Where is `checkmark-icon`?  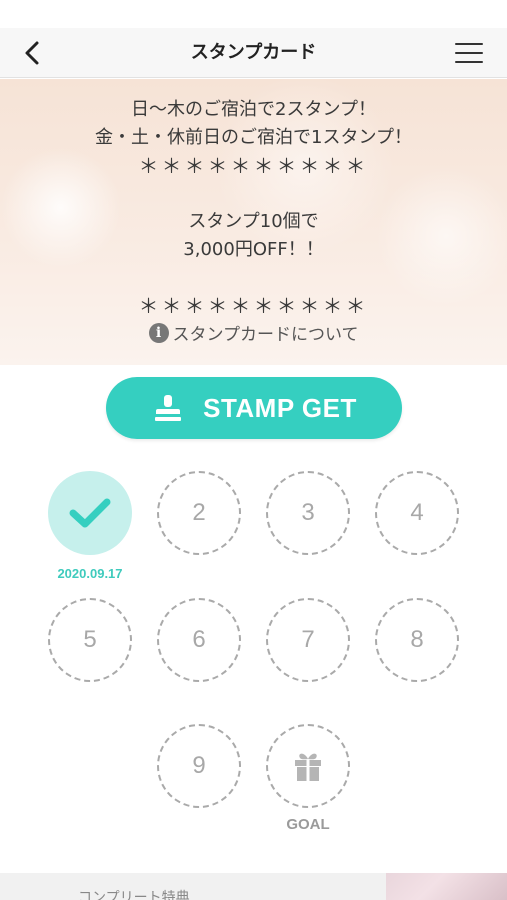 checkmark-icon is located at coordinates (90, 513).